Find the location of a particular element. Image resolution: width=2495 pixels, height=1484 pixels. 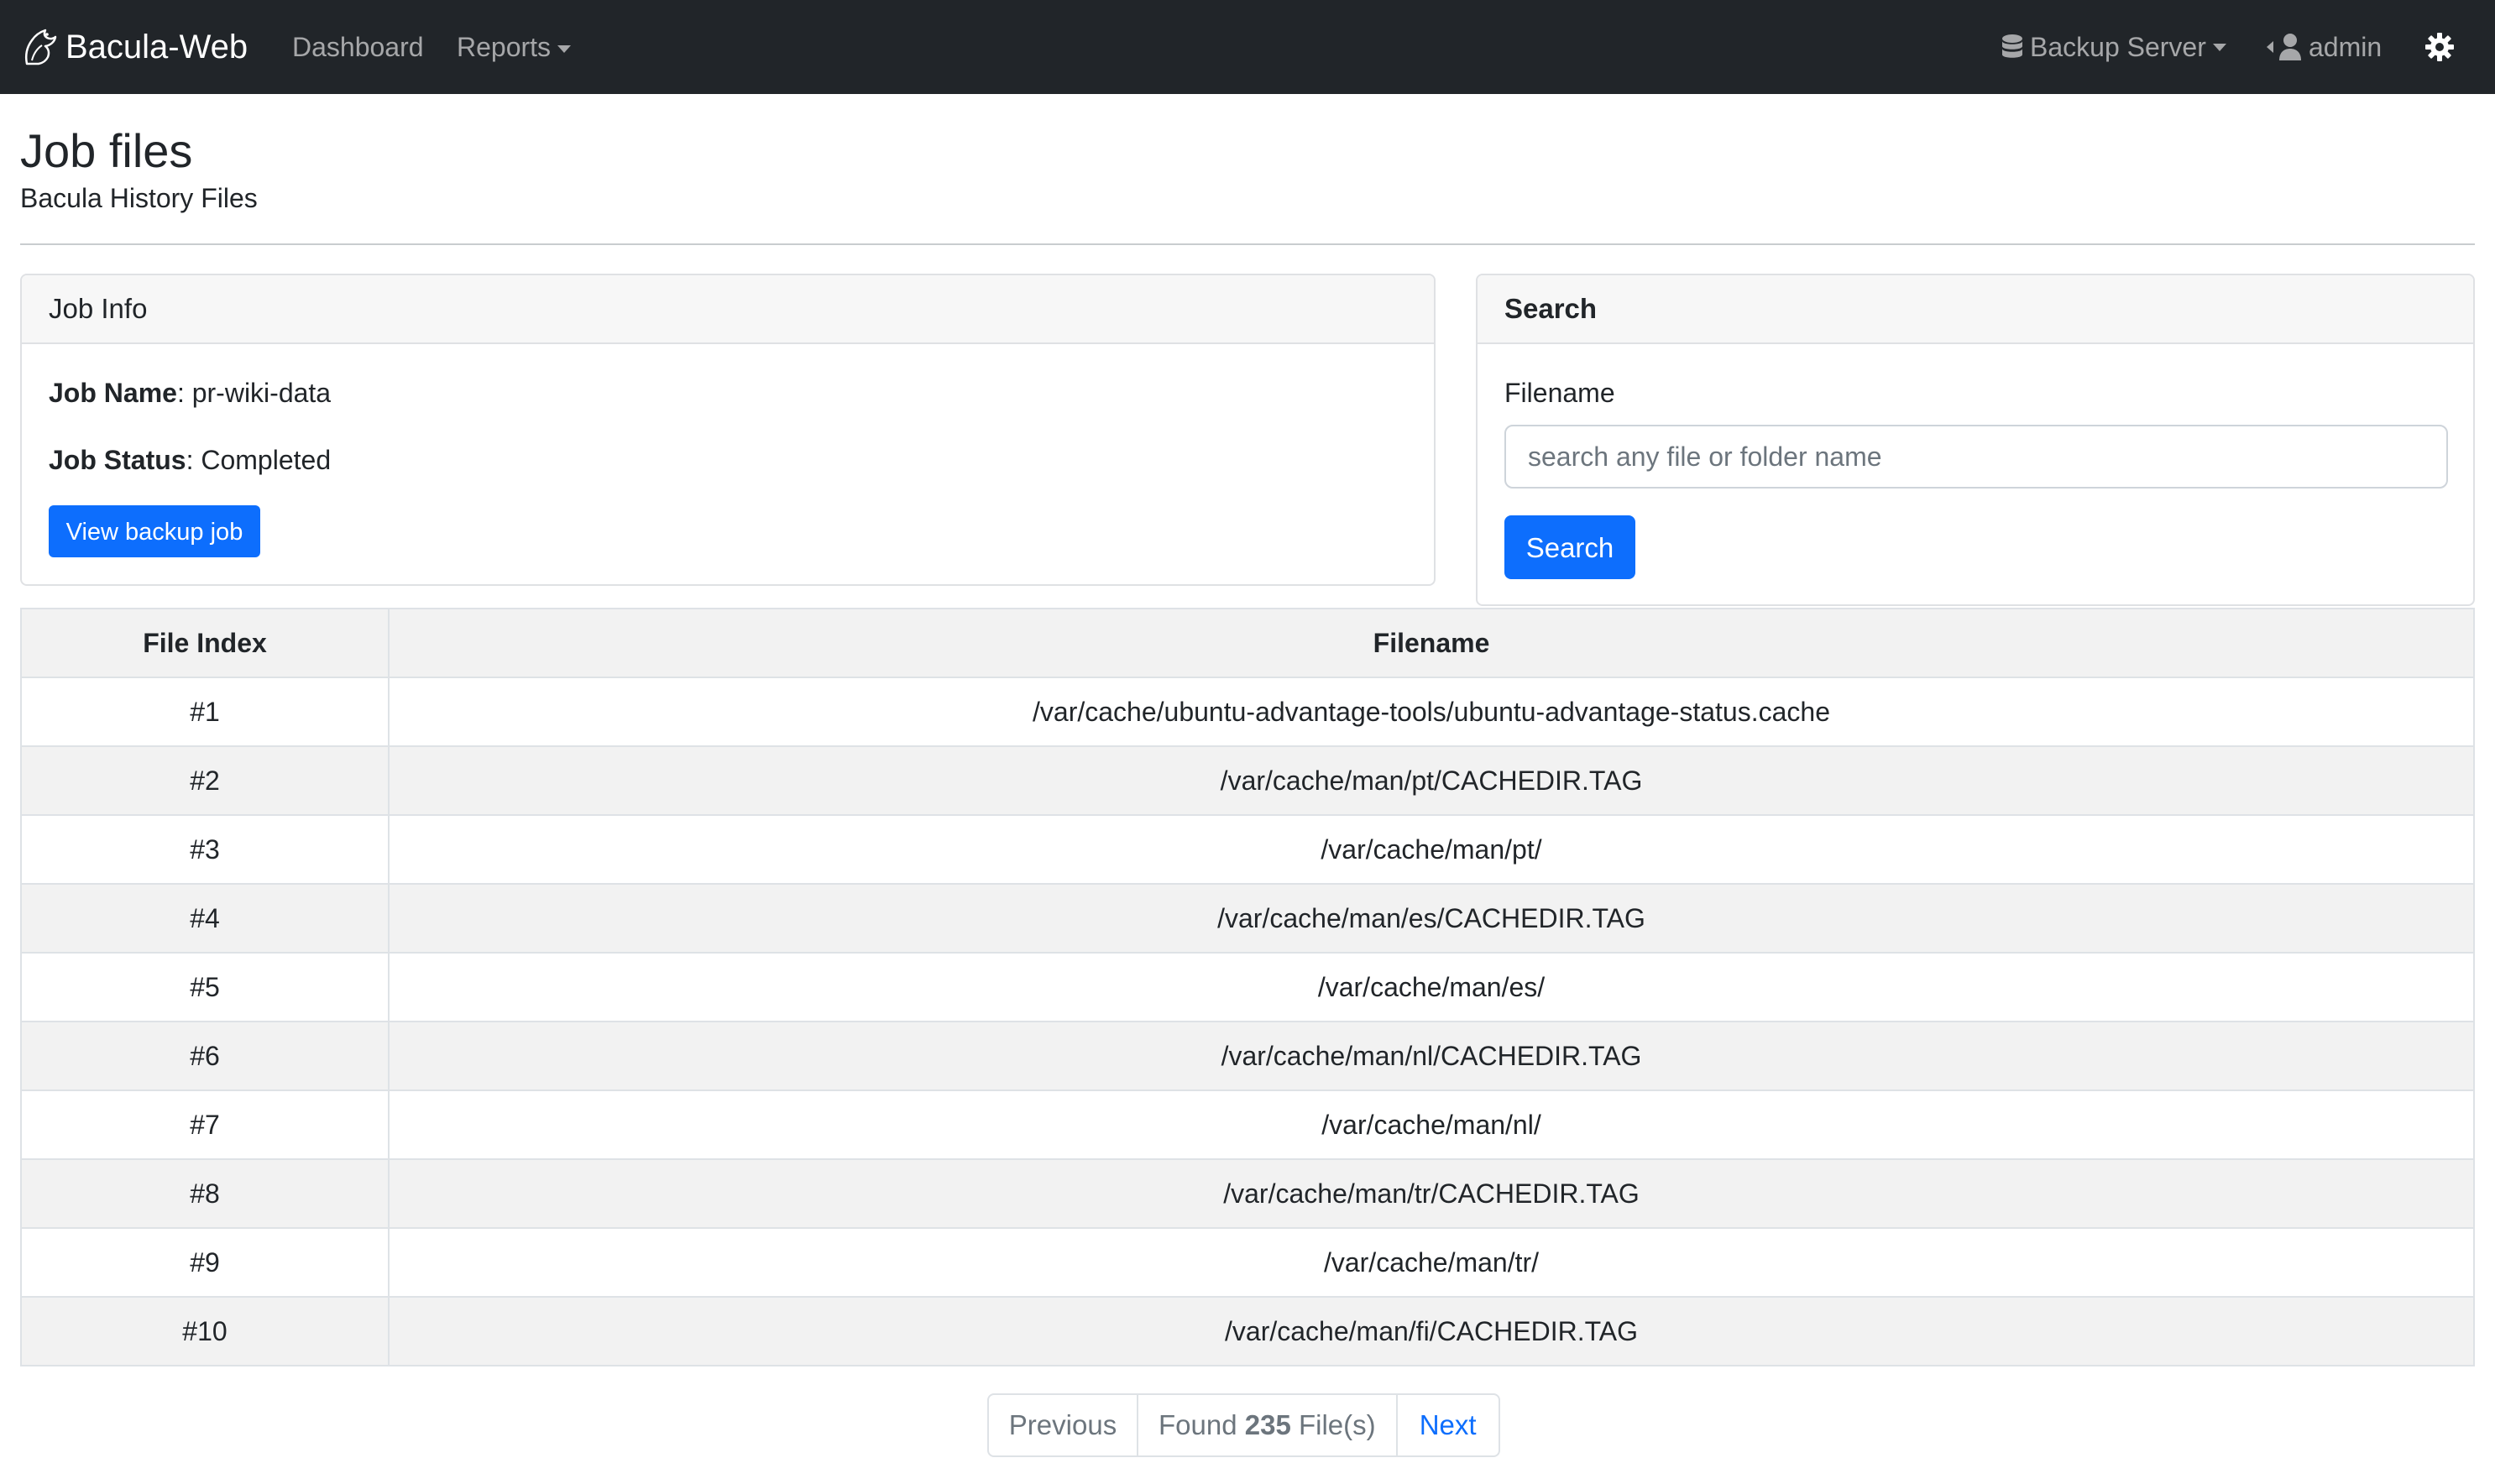

search-header: Search is located at coordinates (1975, 309).